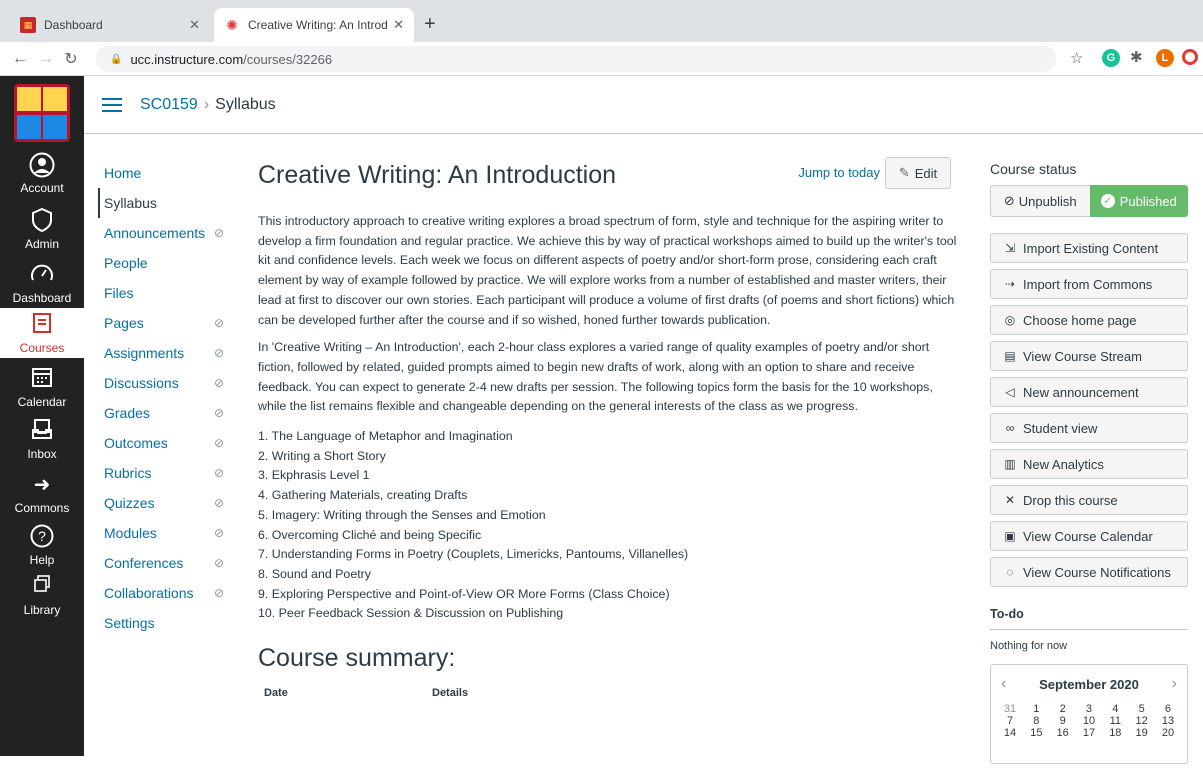 The image size is (1203, 777). Describe the element at coordinates (42, 188) in the screenshot. I see `nav-label: Account` at that location.